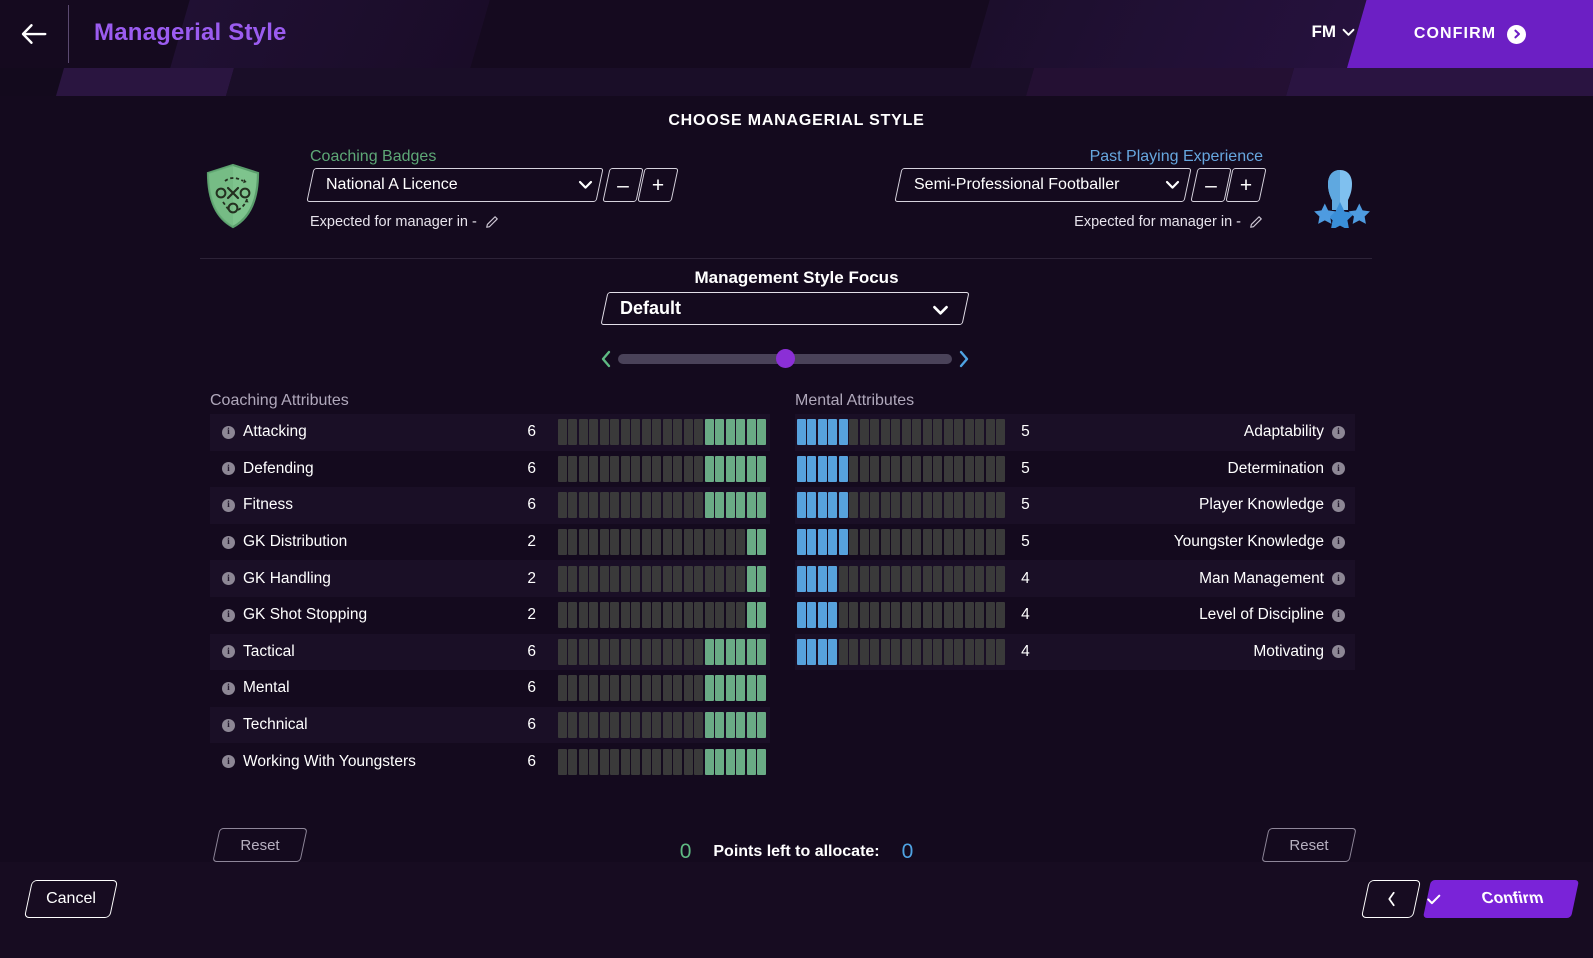 The image size is (1593, 958). Describe the element at coordinates (392, 184) in the screenshot. I see `coaching-badges-value: National A Licence` at that location.